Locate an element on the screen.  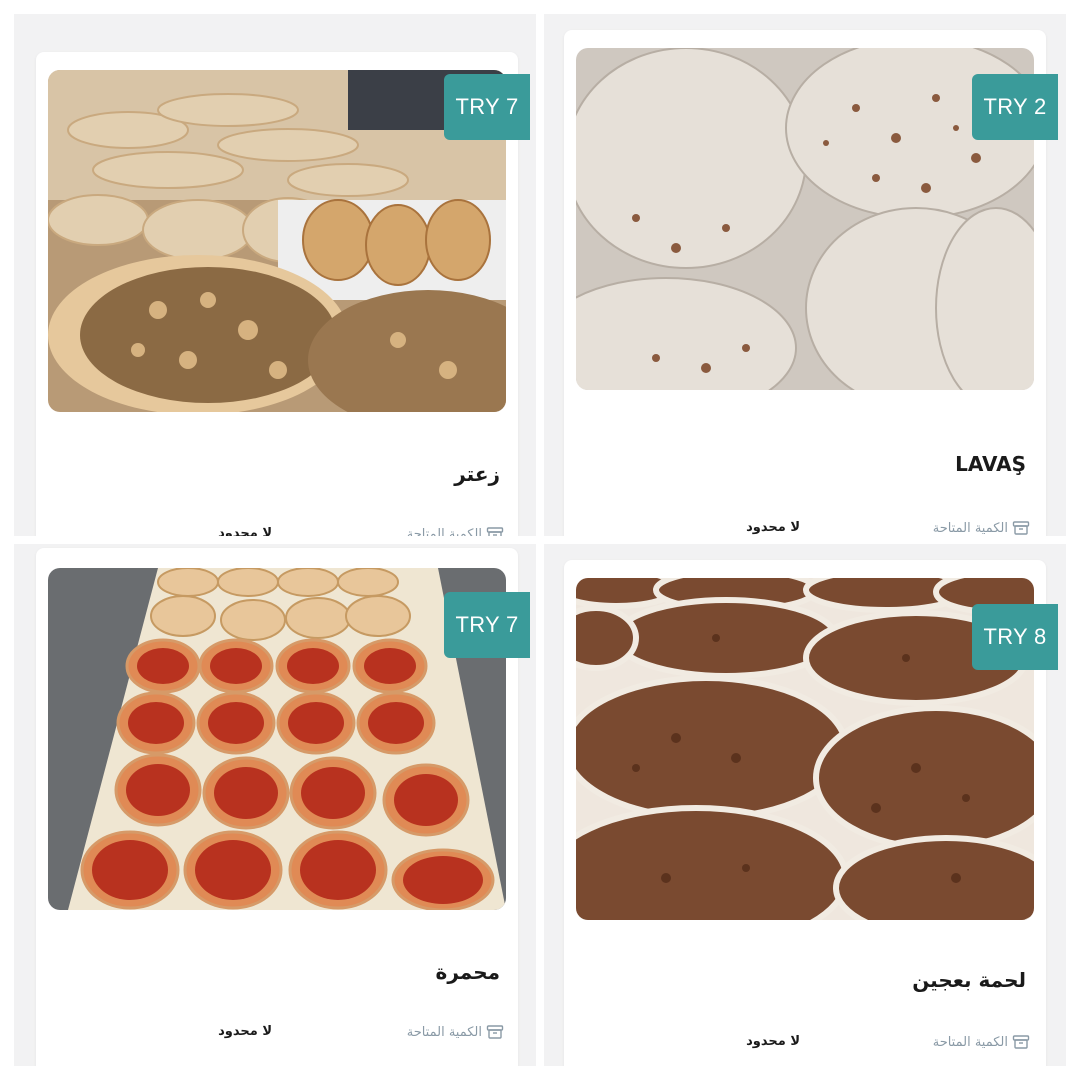
product-image-zaatar is located at coordinates (277, 241).